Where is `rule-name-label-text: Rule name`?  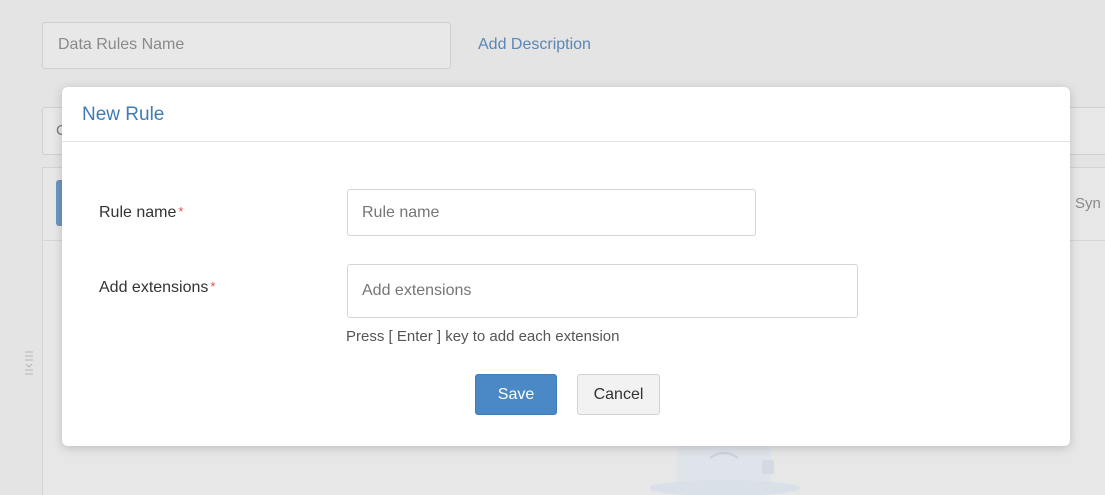 rule-name-label-text: Rule name is located at coordinates (138, 212).